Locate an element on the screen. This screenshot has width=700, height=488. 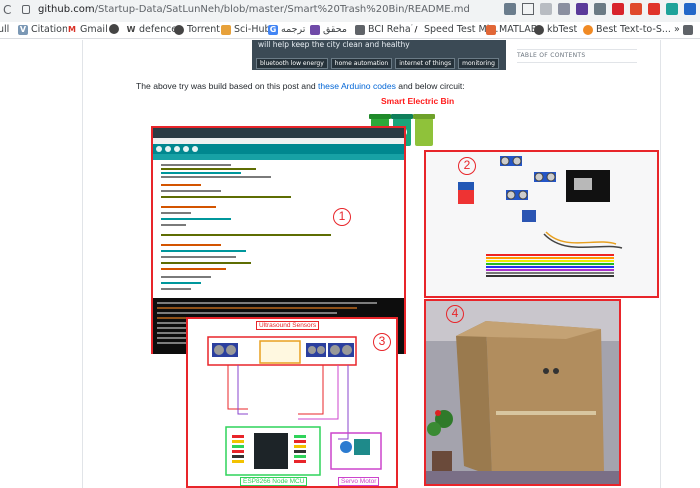
esp8266-board is located at coordinates (271, 451).